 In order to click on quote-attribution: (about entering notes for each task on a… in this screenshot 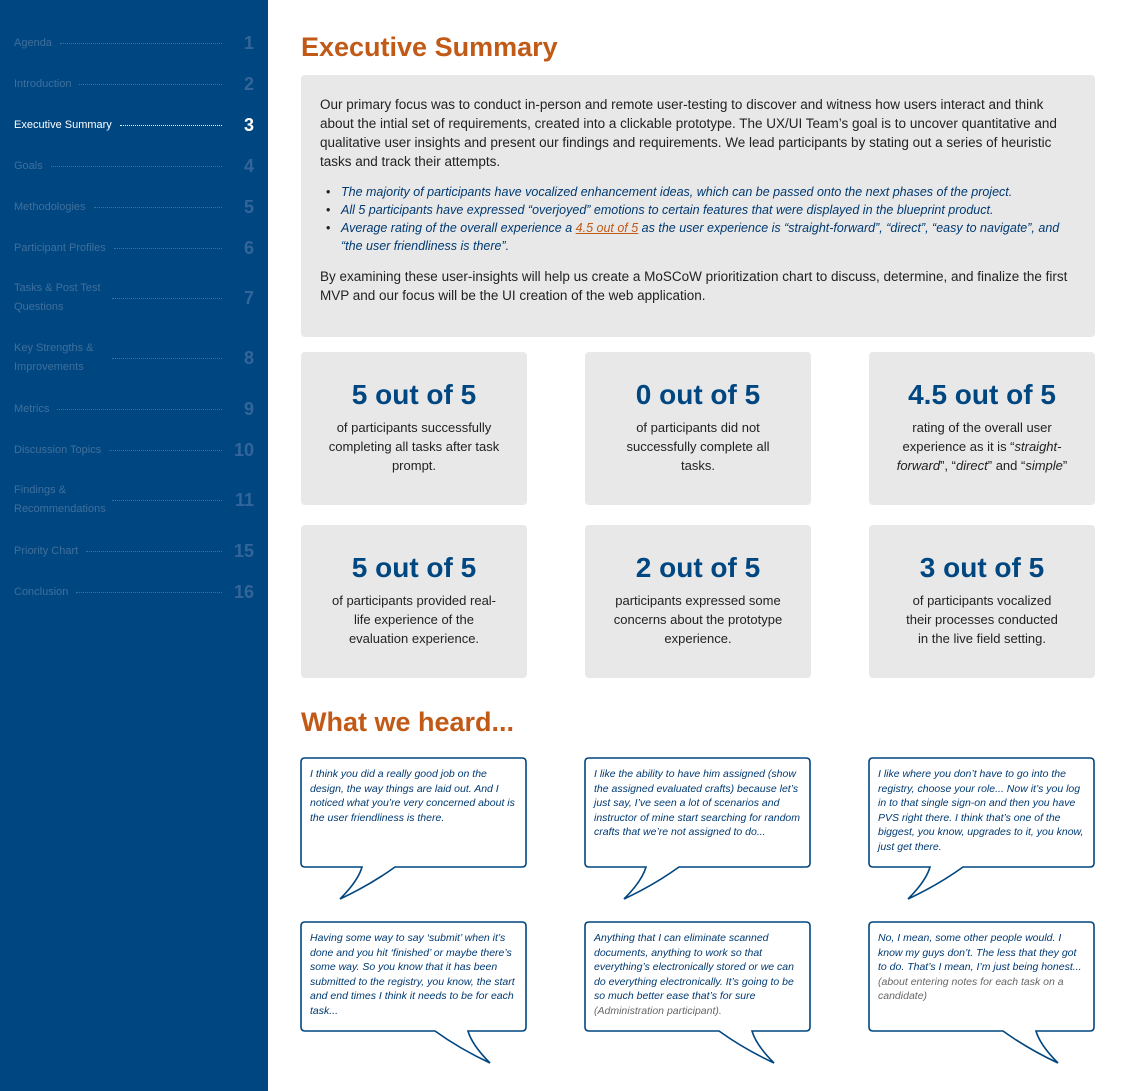, I will do `click(971, 989)`.